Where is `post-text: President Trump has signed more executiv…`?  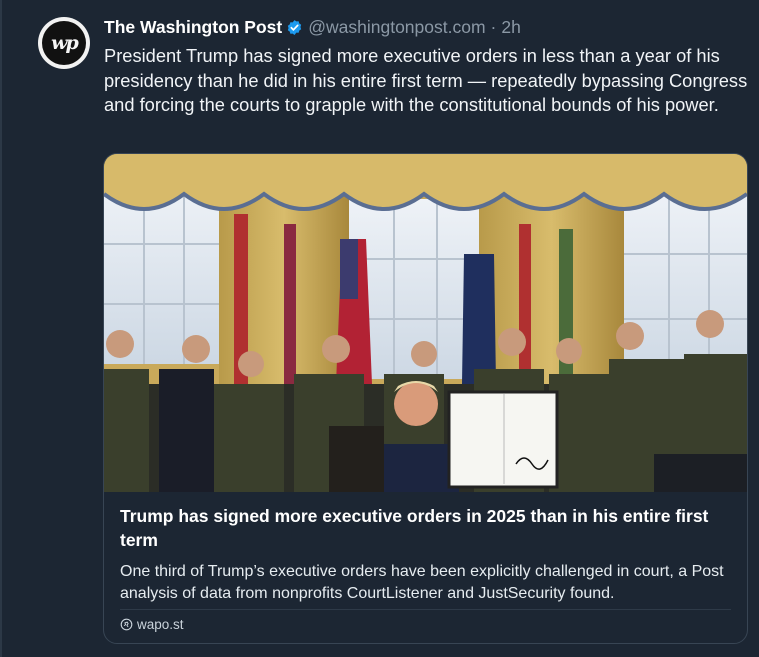
post-text: President Trump has signed more executiv… is located at coordinates (426, 80).